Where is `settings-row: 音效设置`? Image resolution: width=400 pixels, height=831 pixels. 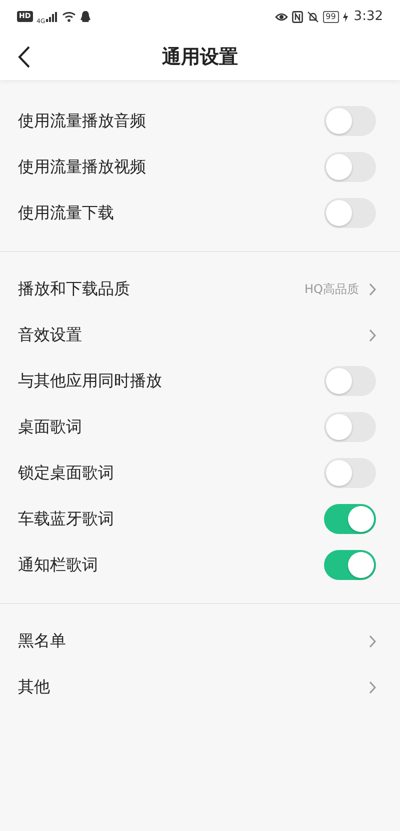
settings-row: 音效设置 is located at coordinates (200, 335).